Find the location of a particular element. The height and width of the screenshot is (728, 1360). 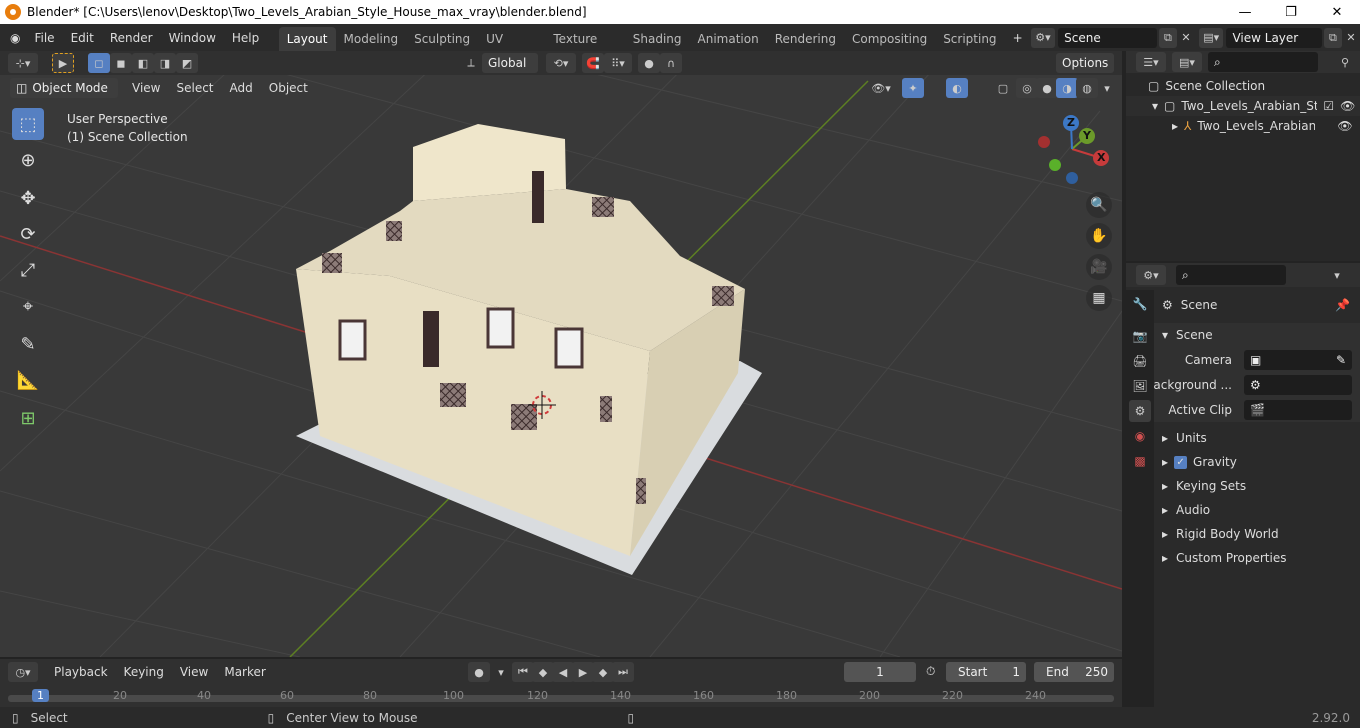

texture-tab-icon: ▩ is located at coordinates (1140, 461).